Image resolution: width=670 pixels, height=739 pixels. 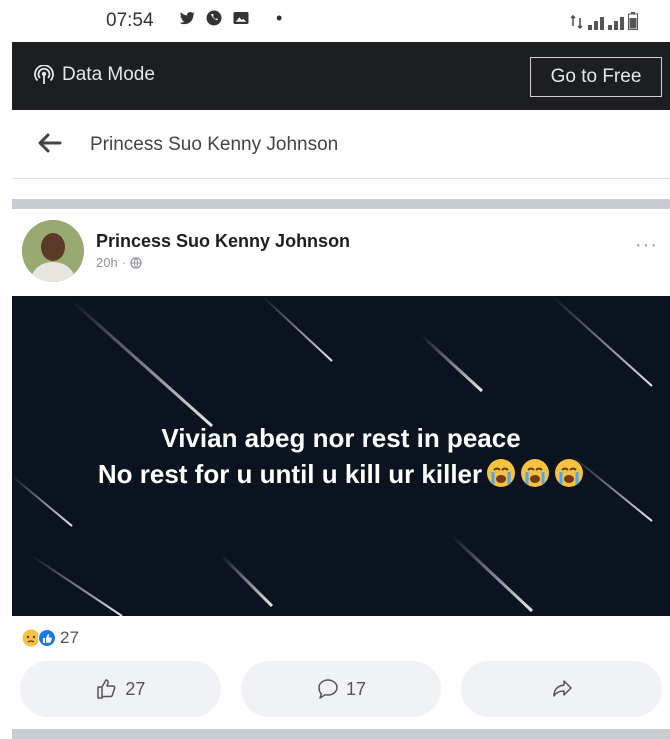 What do you see at coordinates (136, 262) in the screenshot?
I see `globe-icon` at bounding box center [136, 262].